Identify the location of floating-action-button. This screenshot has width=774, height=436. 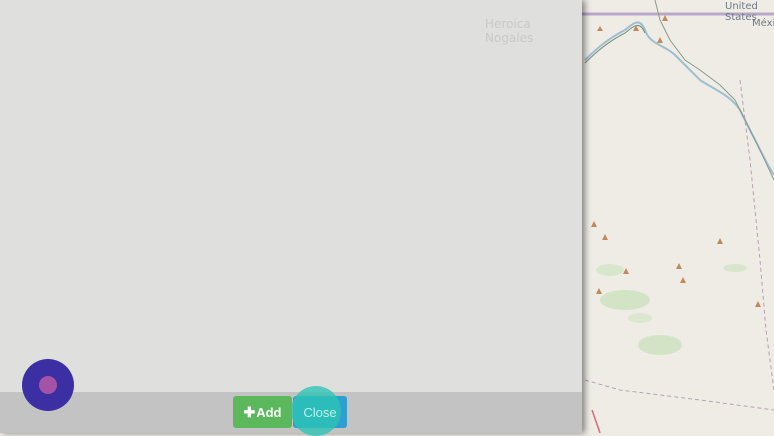
(48, 385).